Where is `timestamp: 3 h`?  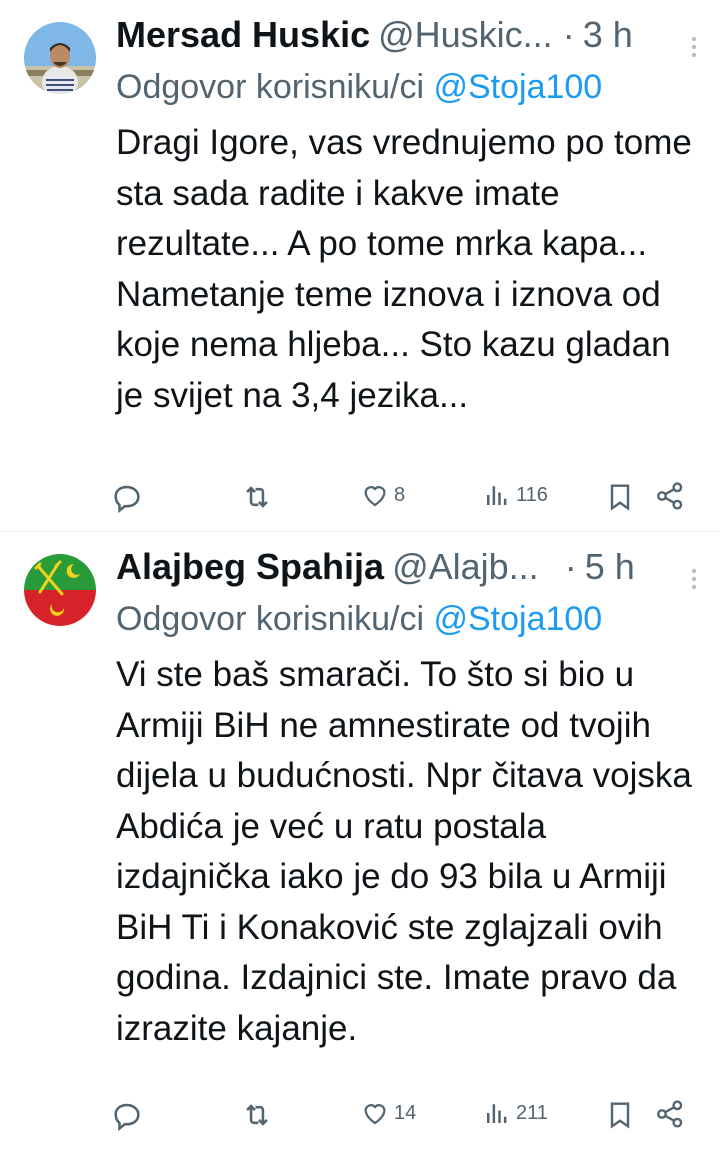
timestamp: 3 h is located at coordinates (608, 35).